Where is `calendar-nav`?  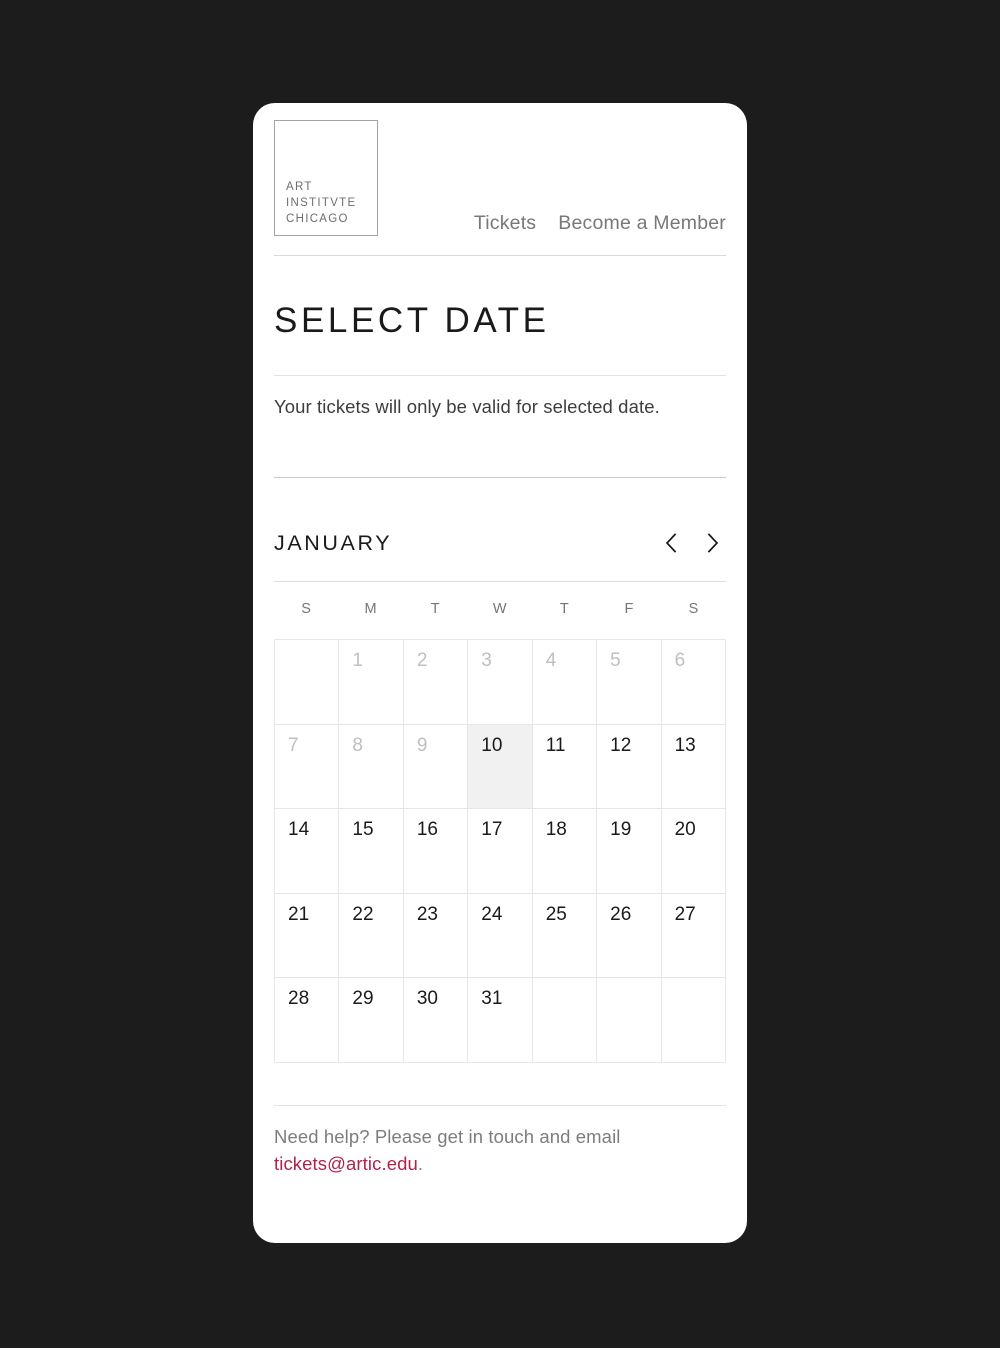 calendar-nav is located at coordinates (692, 543).